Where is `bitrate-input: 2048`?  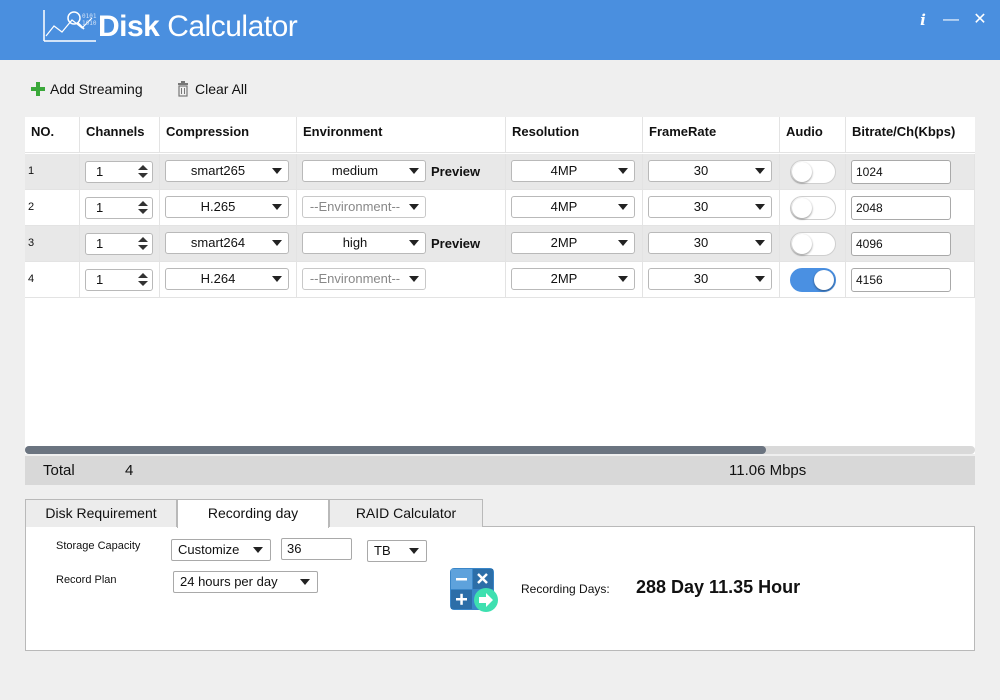
bitrate-input: 2048 is located at coordinates (901, 208).